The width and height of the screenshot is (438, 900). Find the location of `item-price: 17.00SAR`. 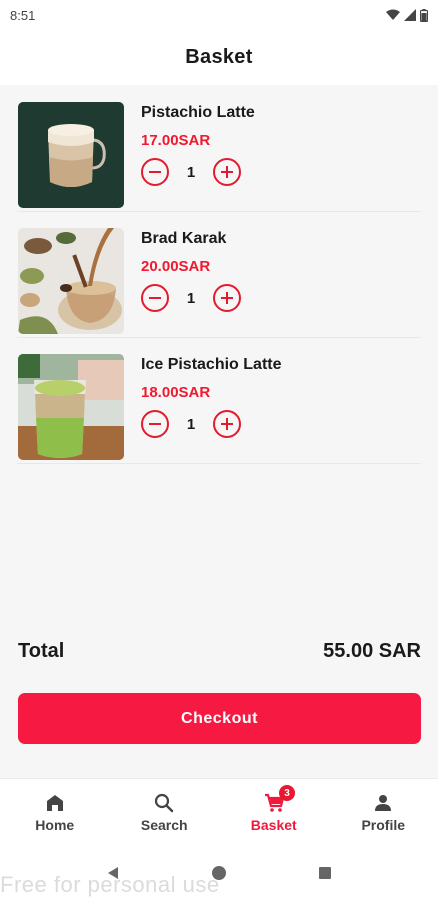

item-price: 17.00SAR is located at coordinates (176, 140).